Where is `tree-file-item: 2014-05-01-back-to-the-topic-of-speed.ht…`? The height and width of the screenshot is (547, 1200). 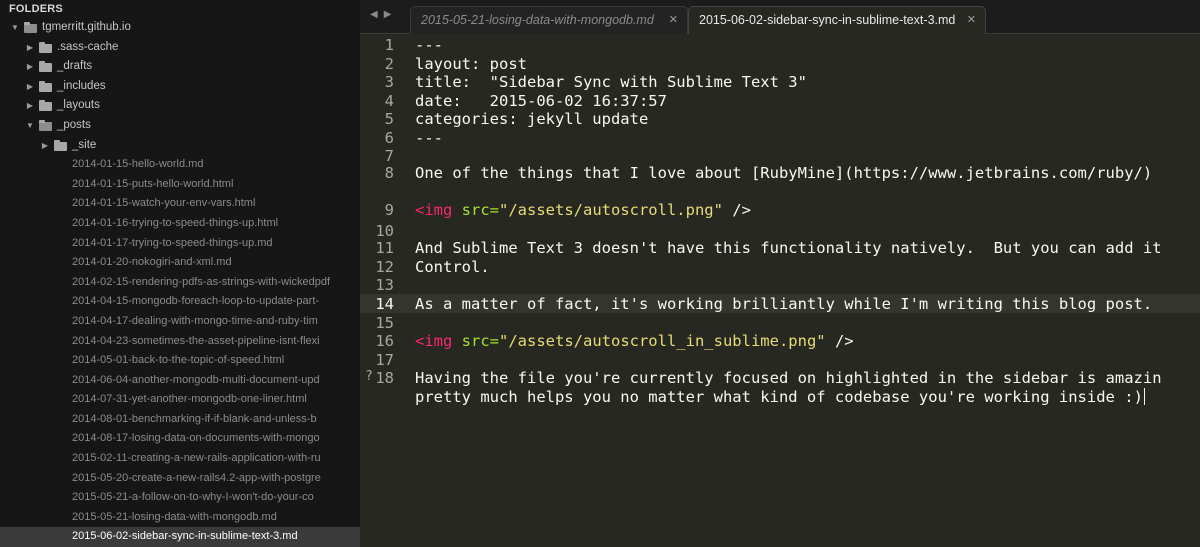 tree-file-item: 2014-05-01-back-to-the-topic-of-speed.ht… is located at coordinates (180, 361).